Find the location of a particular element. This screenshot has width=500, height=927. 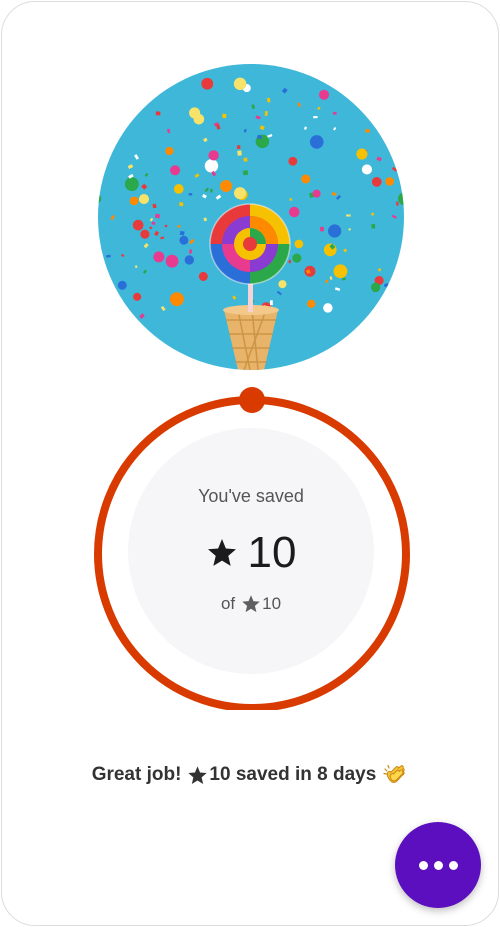

more-dots-icon is located at coordinates (438, 865).